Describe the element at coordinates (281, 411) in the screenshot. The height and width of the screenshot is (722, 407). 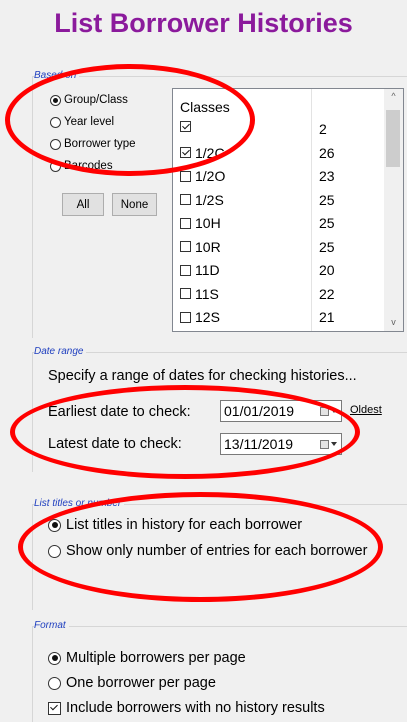
I see `earliest-date-picker: 01/01/2019` at that location.